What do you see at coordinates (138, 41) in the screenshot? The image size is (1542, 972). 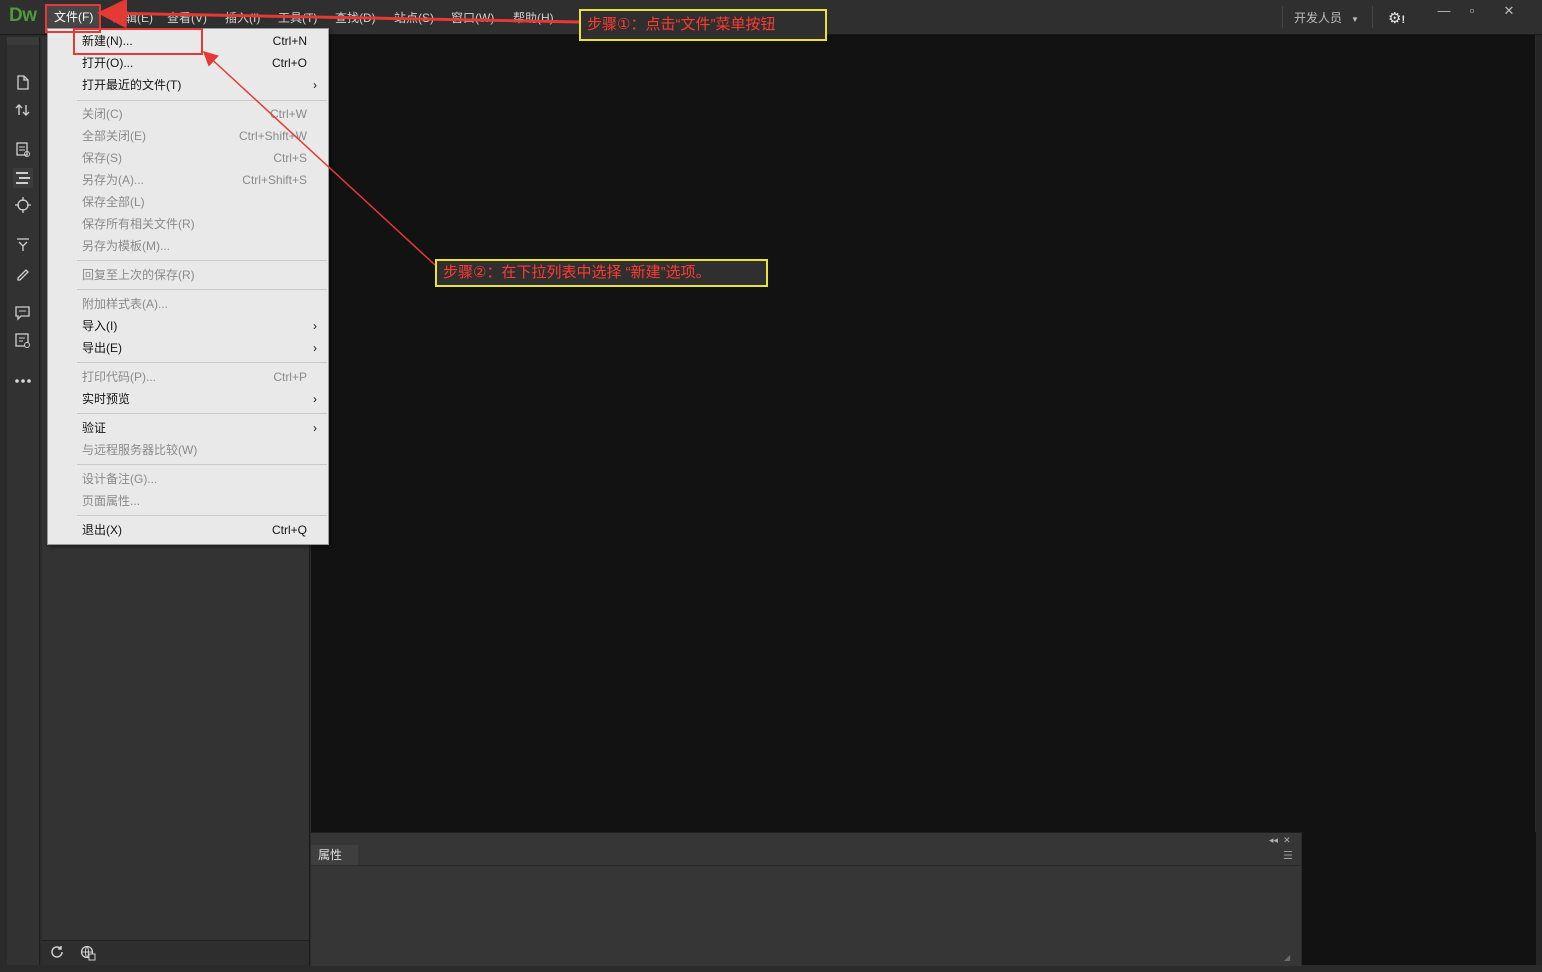 I see `highlight-new-item` at bounding box center [138, 41].